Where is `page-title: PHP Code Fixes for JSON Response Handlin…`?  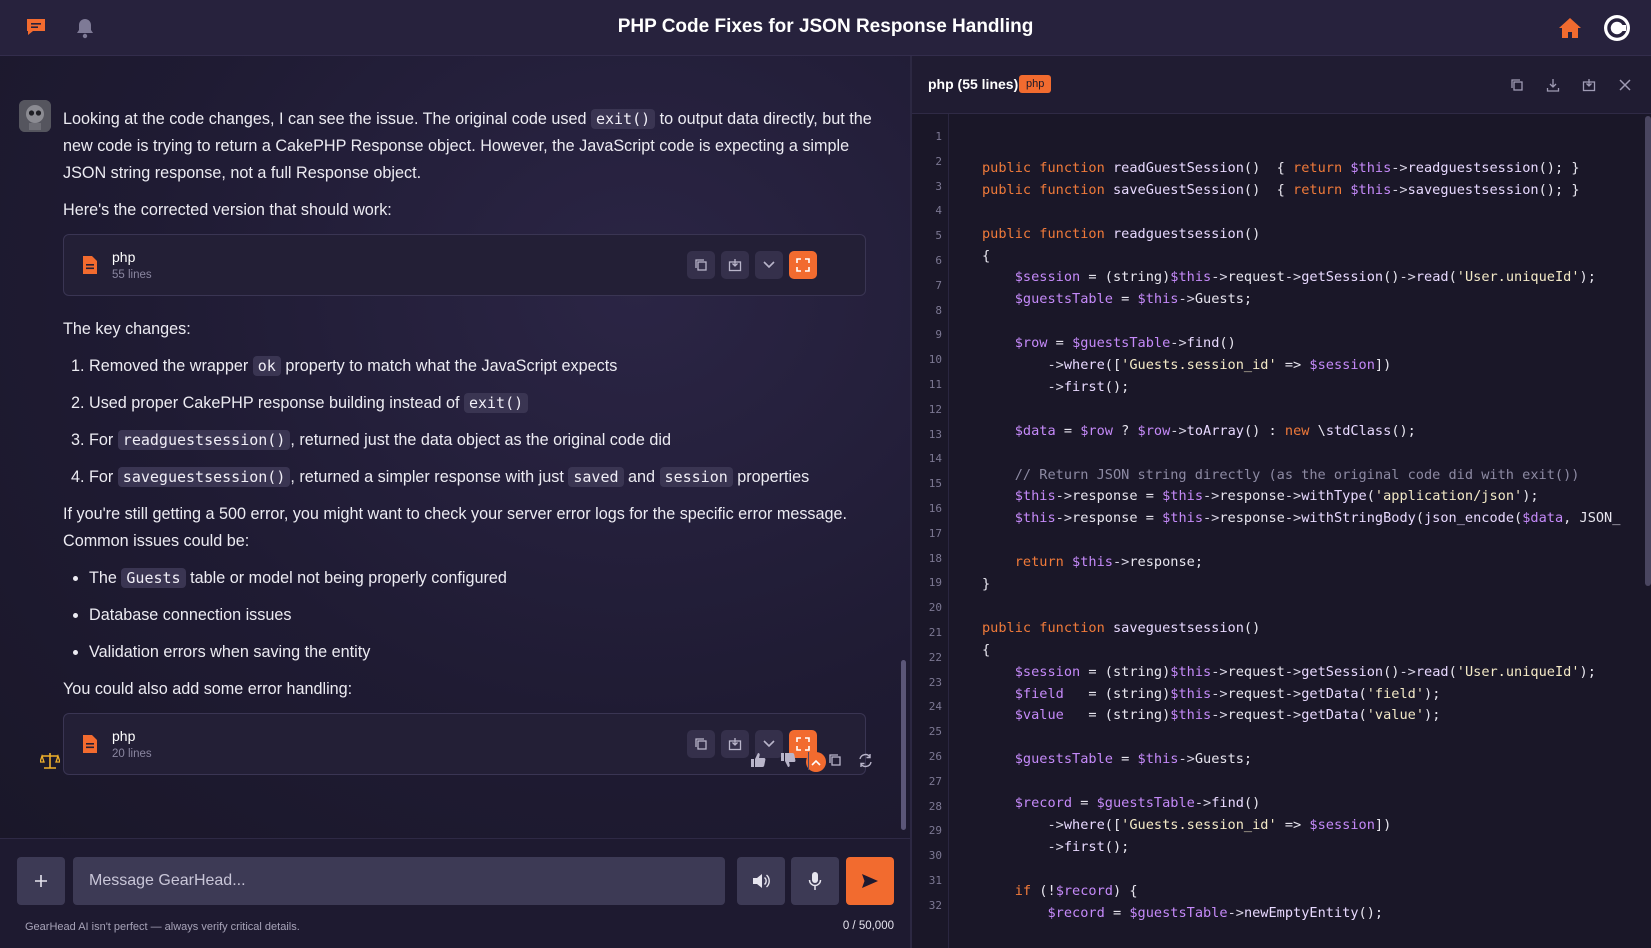
page-title: PHP Code Fixes for JSON Response Handlin… is located at coordinates (825, 26).